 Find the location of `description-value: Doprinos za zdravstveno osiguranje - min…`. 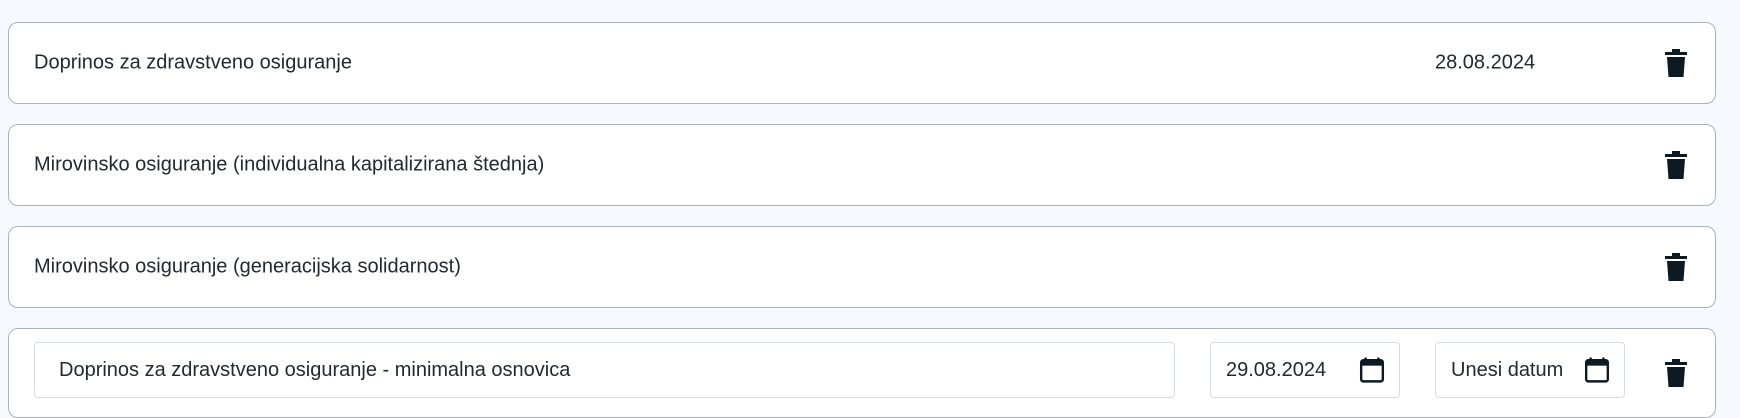

description-value: Doprinos za zdravstveno osiguranje - min… is located at coordinates (315, 369).